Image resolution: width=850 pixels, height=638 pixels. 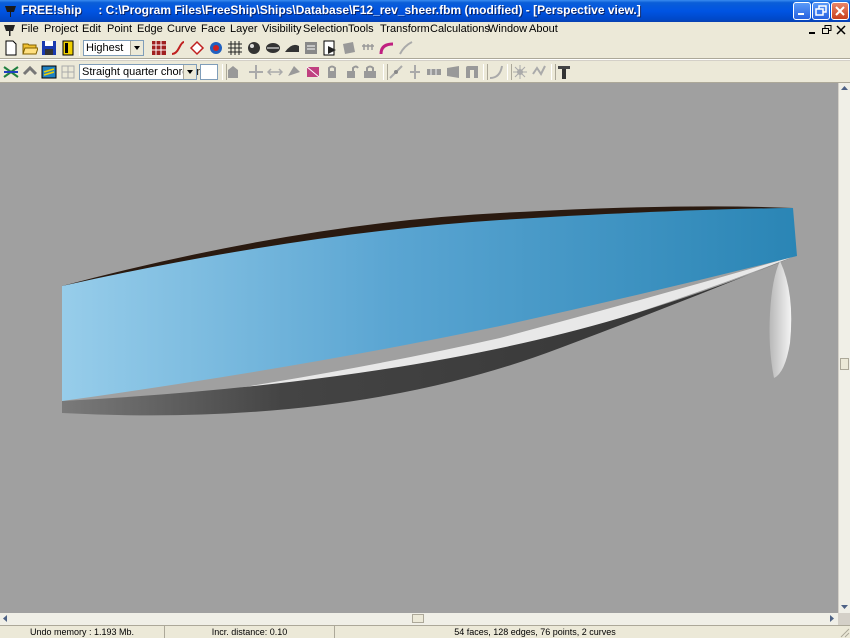 What do you see at coordinates (813, 30) in the screenshot?
I see `mdi-minimize-icon` at bounding box center [813, 30].